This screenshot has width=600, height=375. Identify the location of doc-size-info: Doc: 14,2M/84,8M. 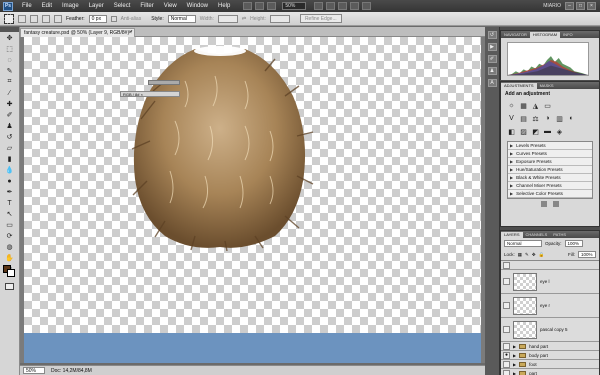
(71, 371).